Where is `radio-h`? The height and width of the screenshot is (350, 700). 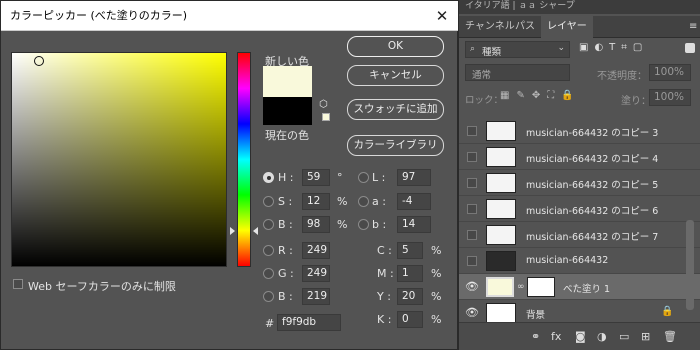
radio-h is located at coordinates (268, 177).